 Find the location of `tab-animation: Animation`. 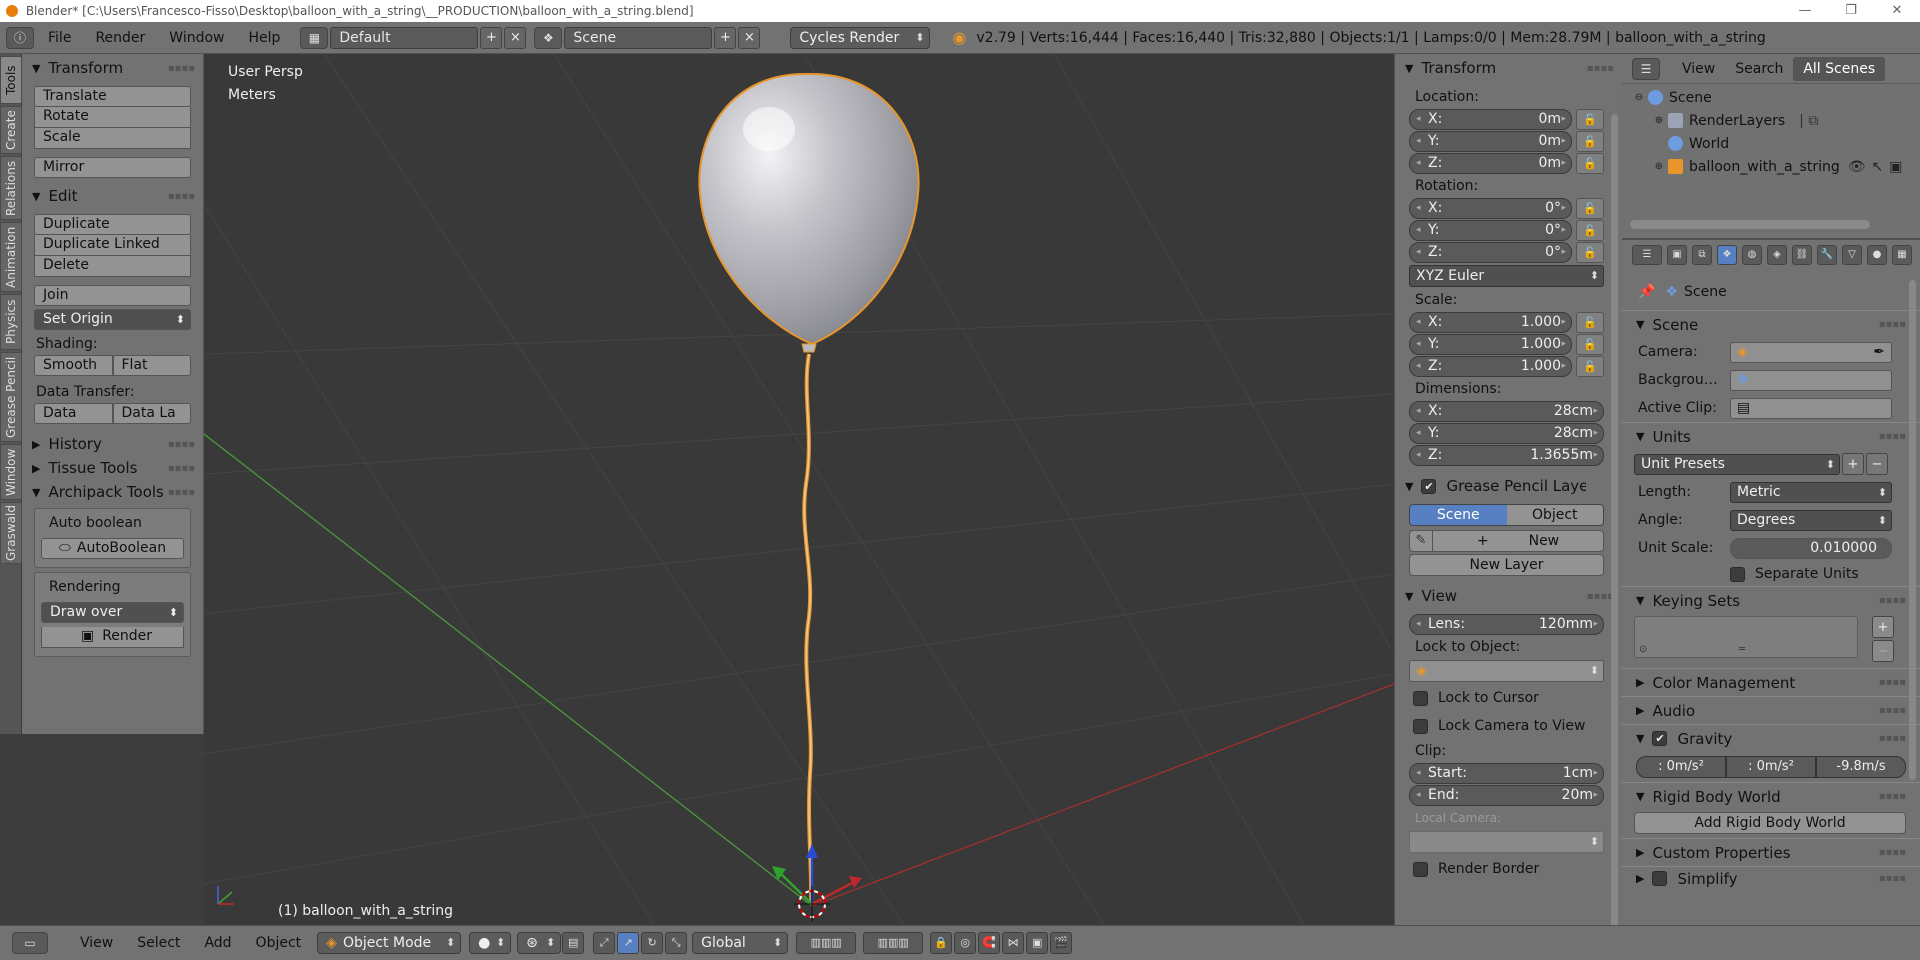

tab-animation: Animation is located at coordinates (11, 257).